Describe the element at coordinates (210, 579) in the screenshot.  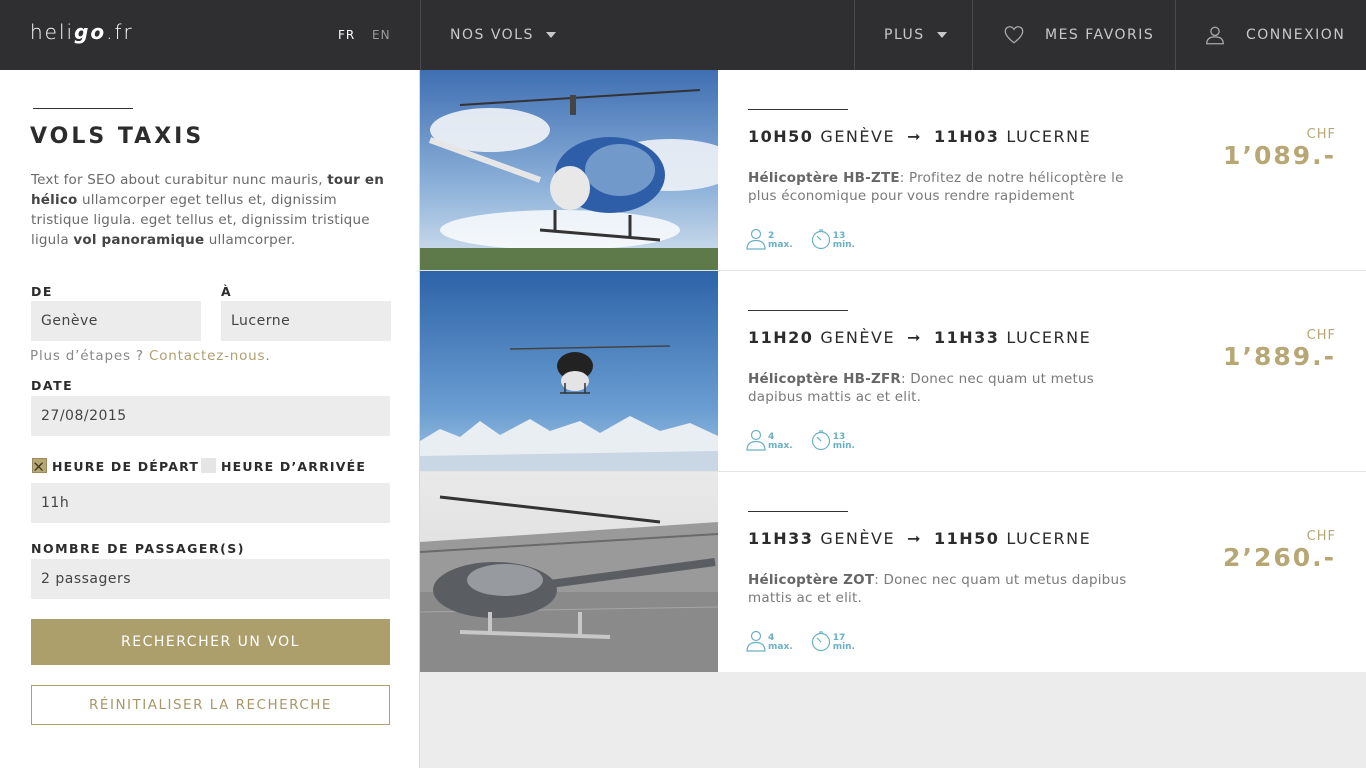
I see `passengers-field: 2 passagers` at that location.